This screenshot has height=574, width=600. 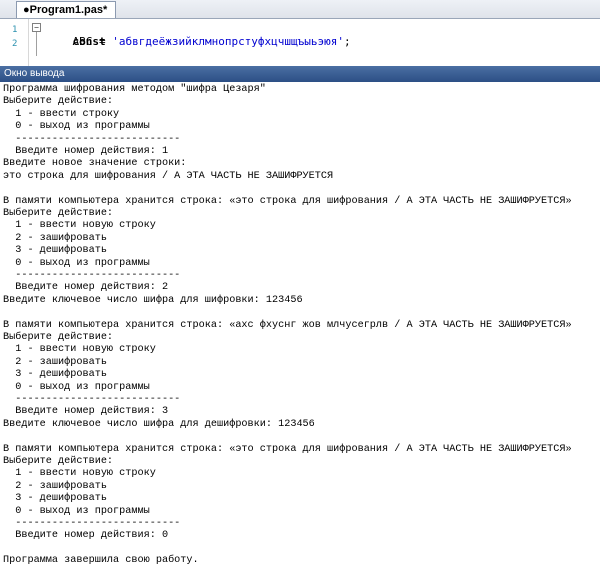 I want to click on tab-program1-pas: ●Program1.pas*, so click(x=66, y=9).